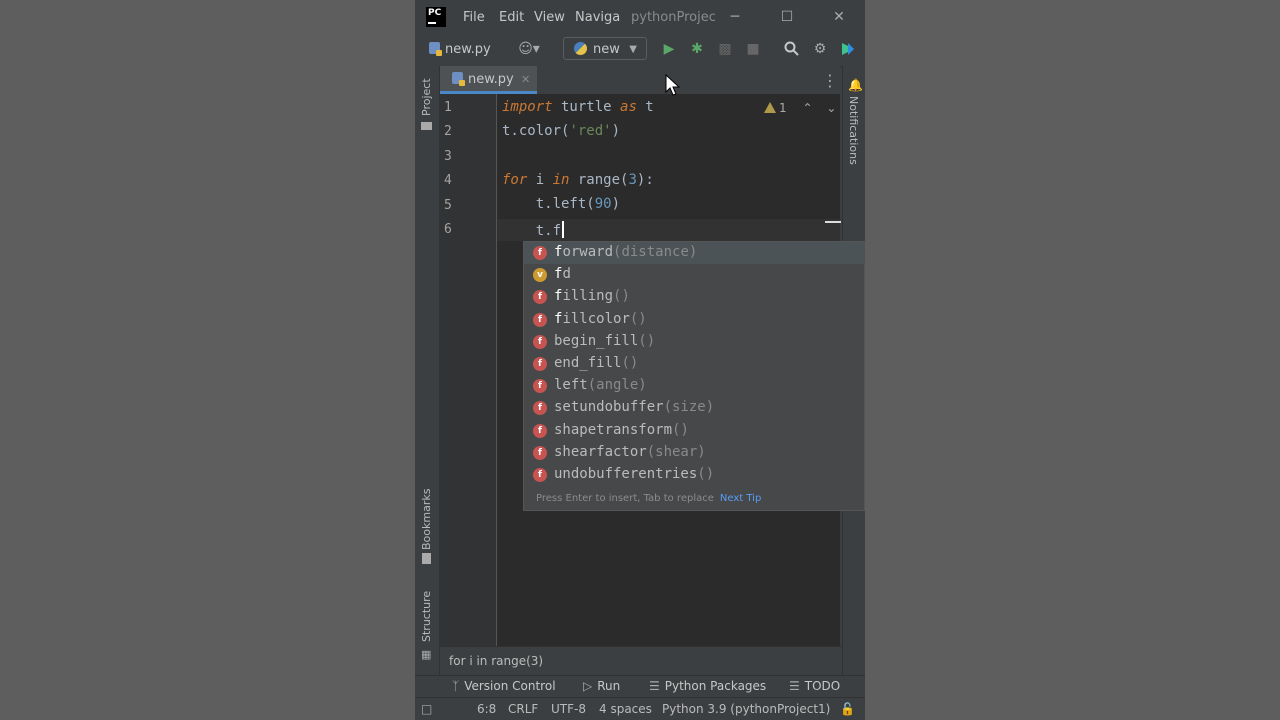 Image resolution: width=1280 pixels, height=720 pixels. I want to click on text-caret, so click(563, 229).